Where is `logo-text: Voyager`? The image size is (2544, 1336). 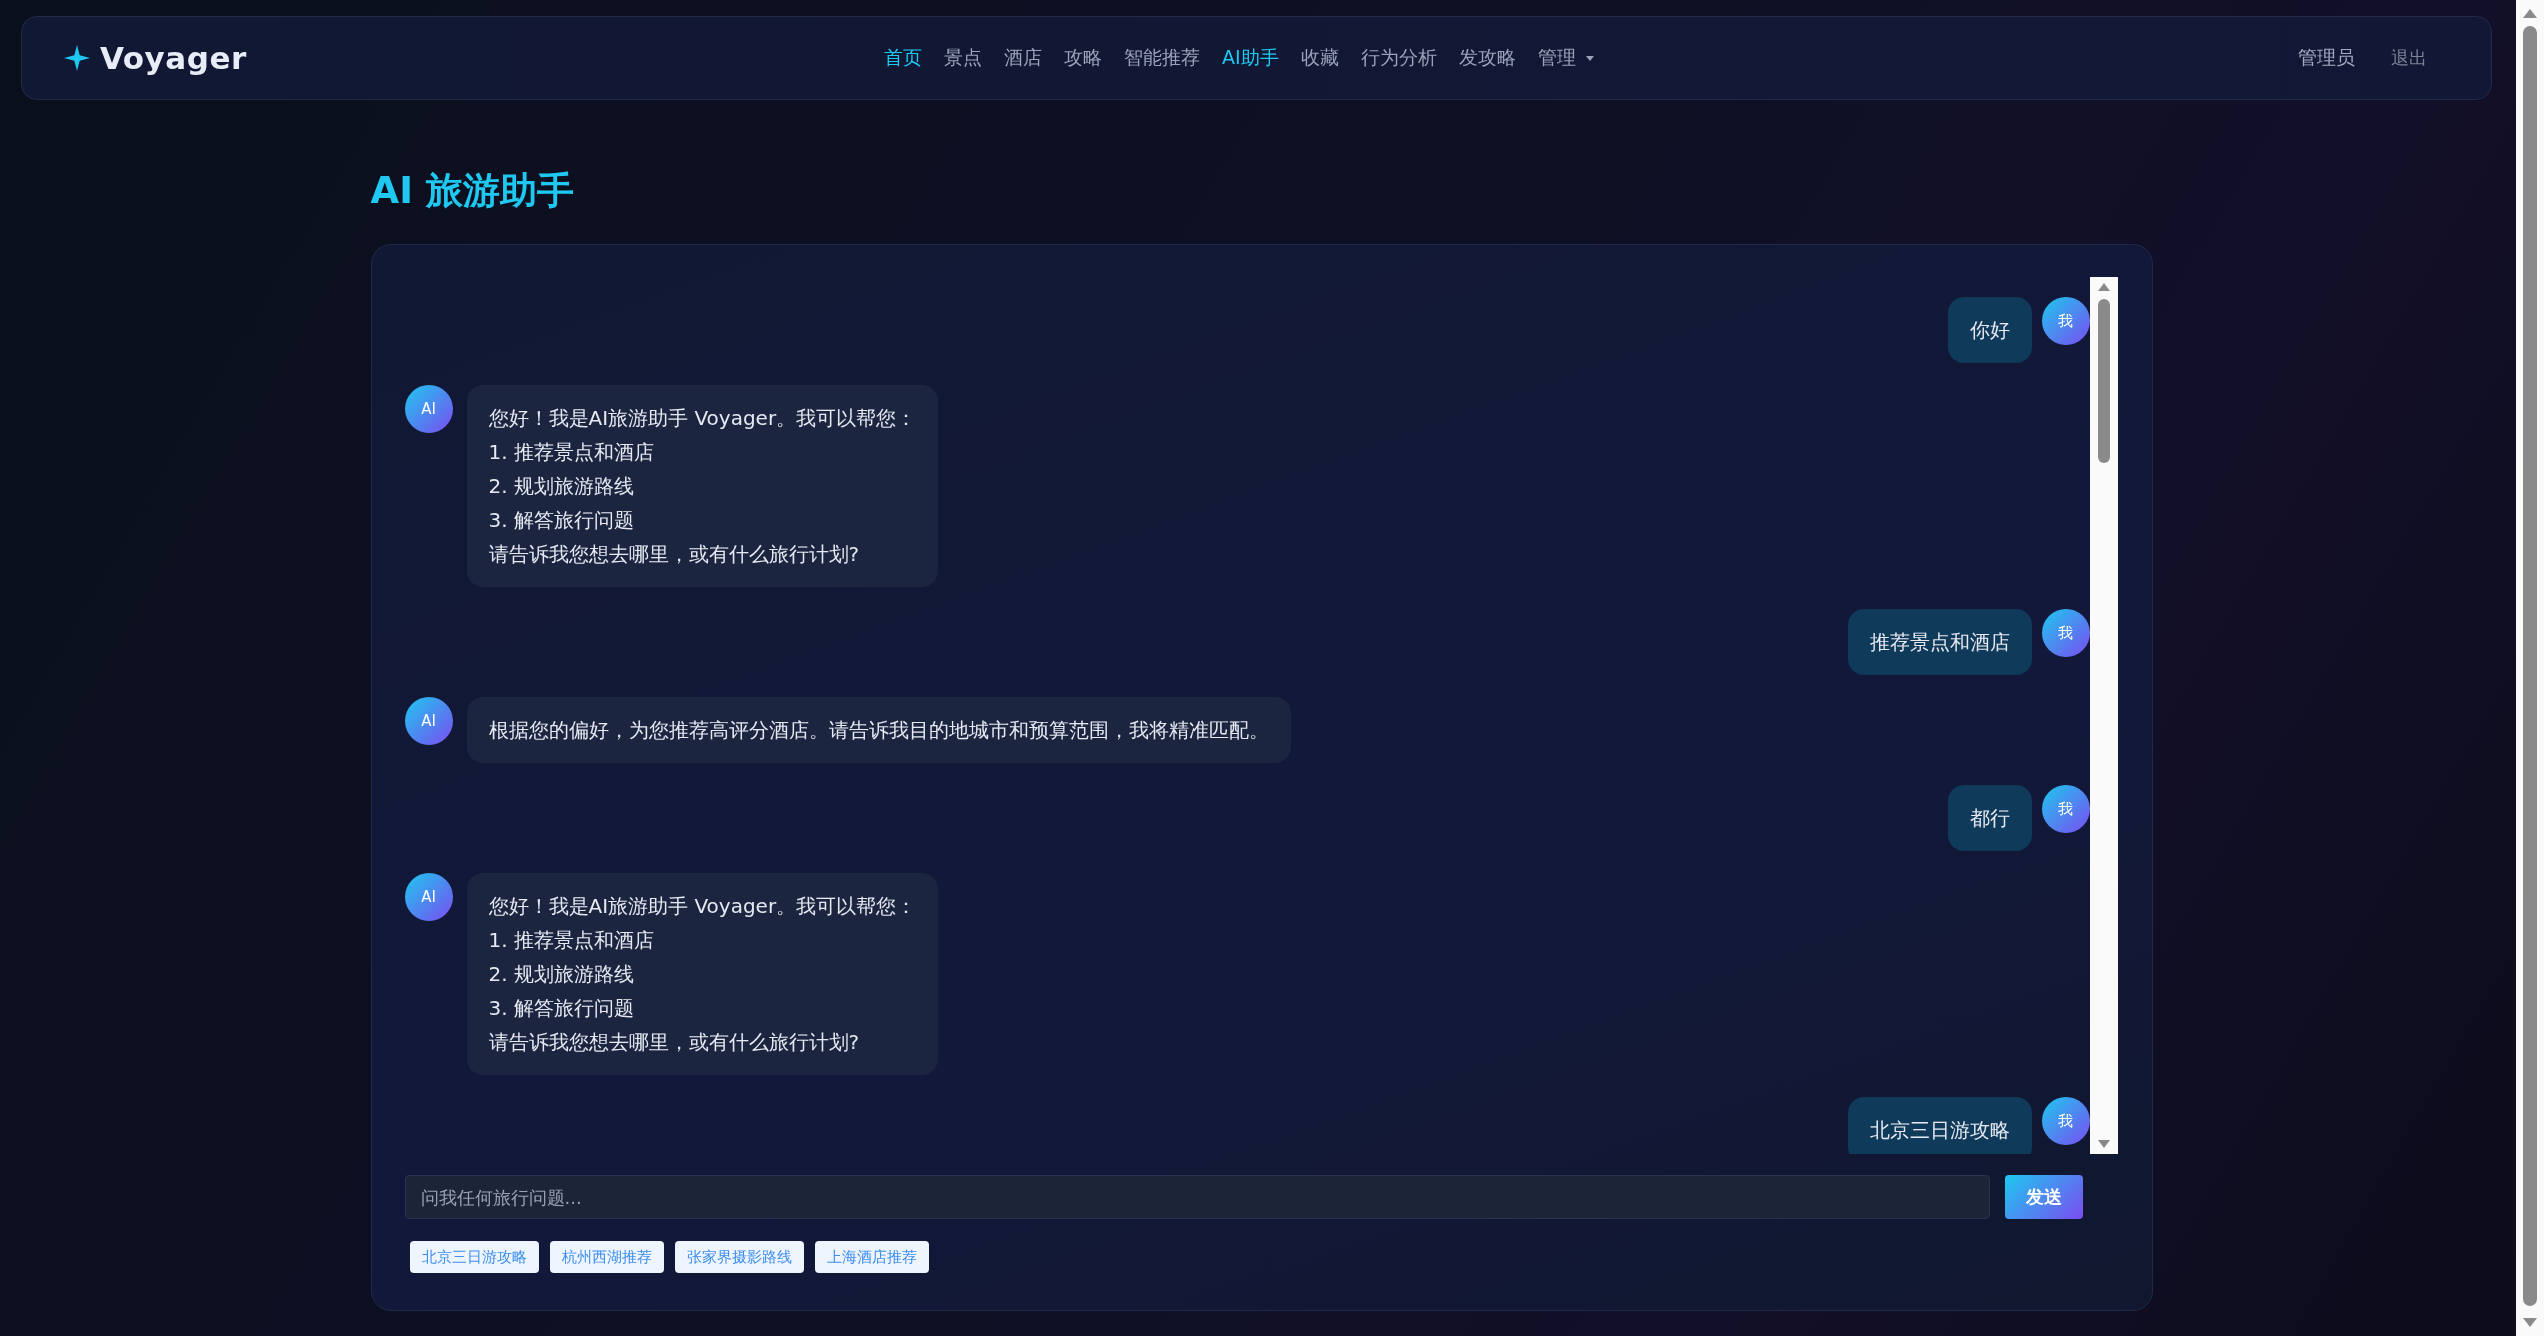 logo-text: Voyager is located at coordinates (173, 58).